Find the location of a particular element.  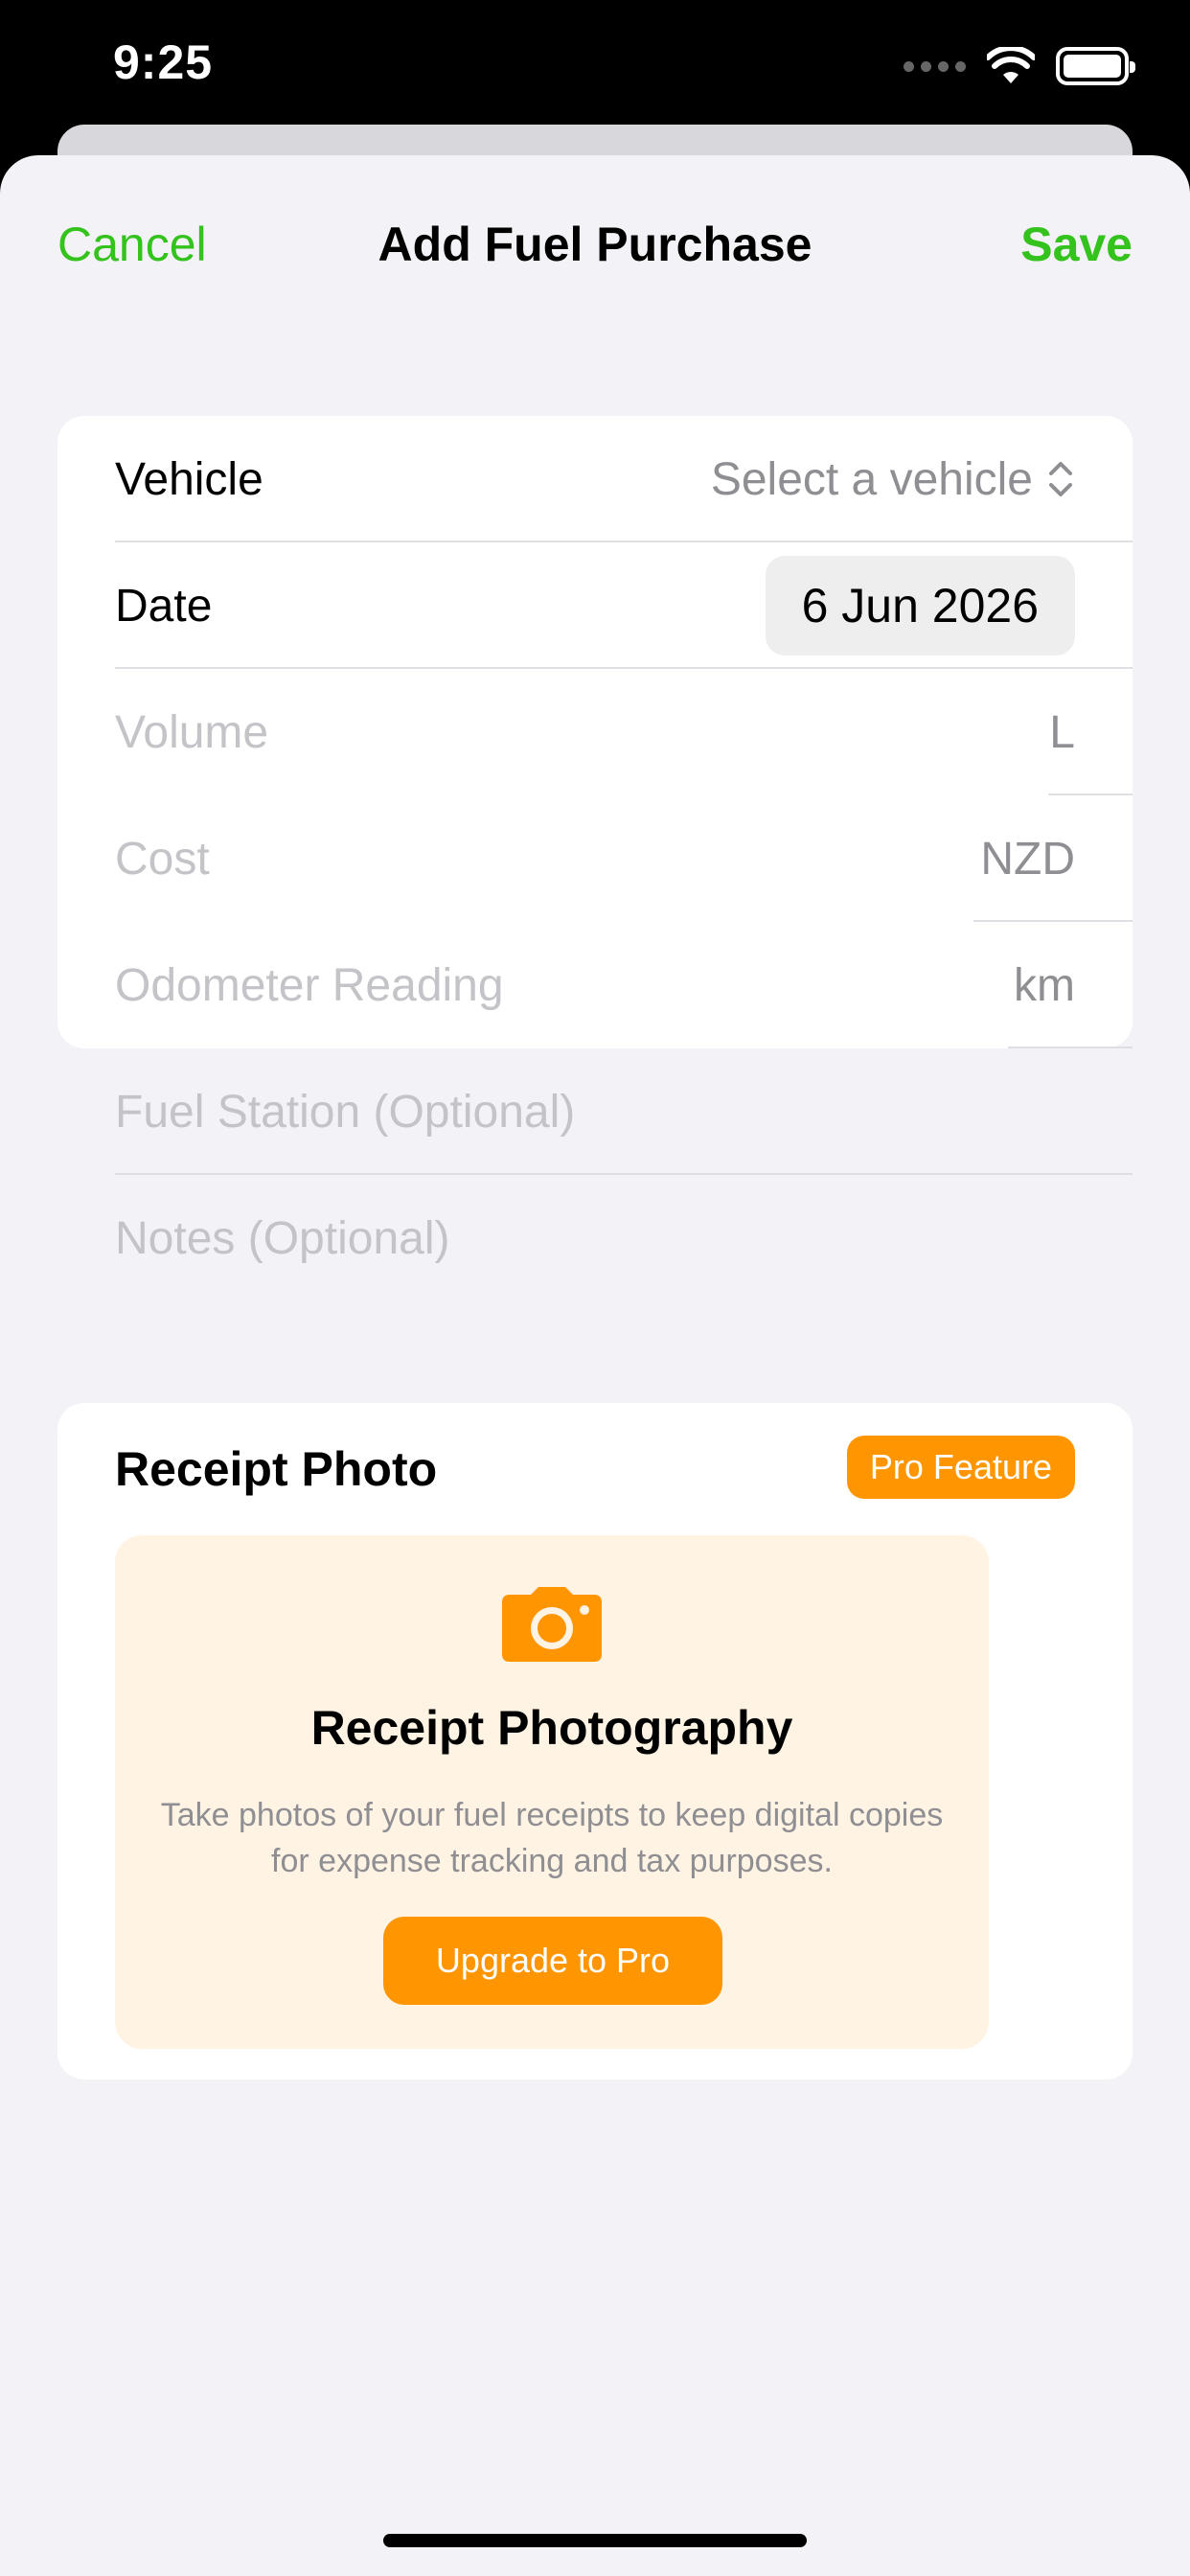

notes-row: Notes (Optional) is located at coordinates (624, 1238).